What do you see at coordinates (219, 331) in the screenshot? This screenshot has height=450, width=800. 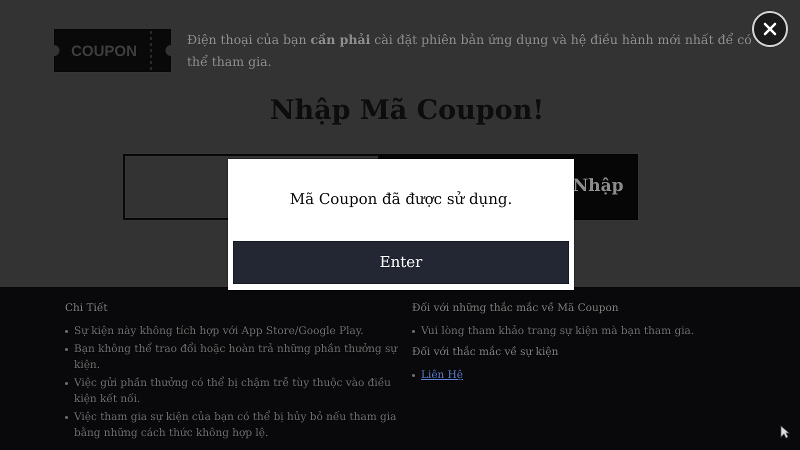 I see `info-text: Sự kiện này không tích hợp với App Store/Google Play.` at bounding box center [219, 331].